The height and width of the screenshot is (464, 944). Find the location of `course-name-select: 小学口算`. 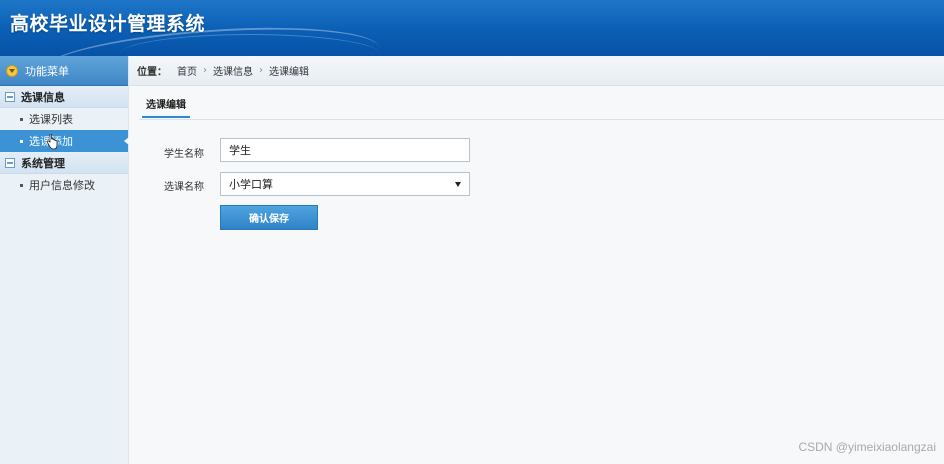

course-name-select: 小学口算 is located at coordinates (345, 184).